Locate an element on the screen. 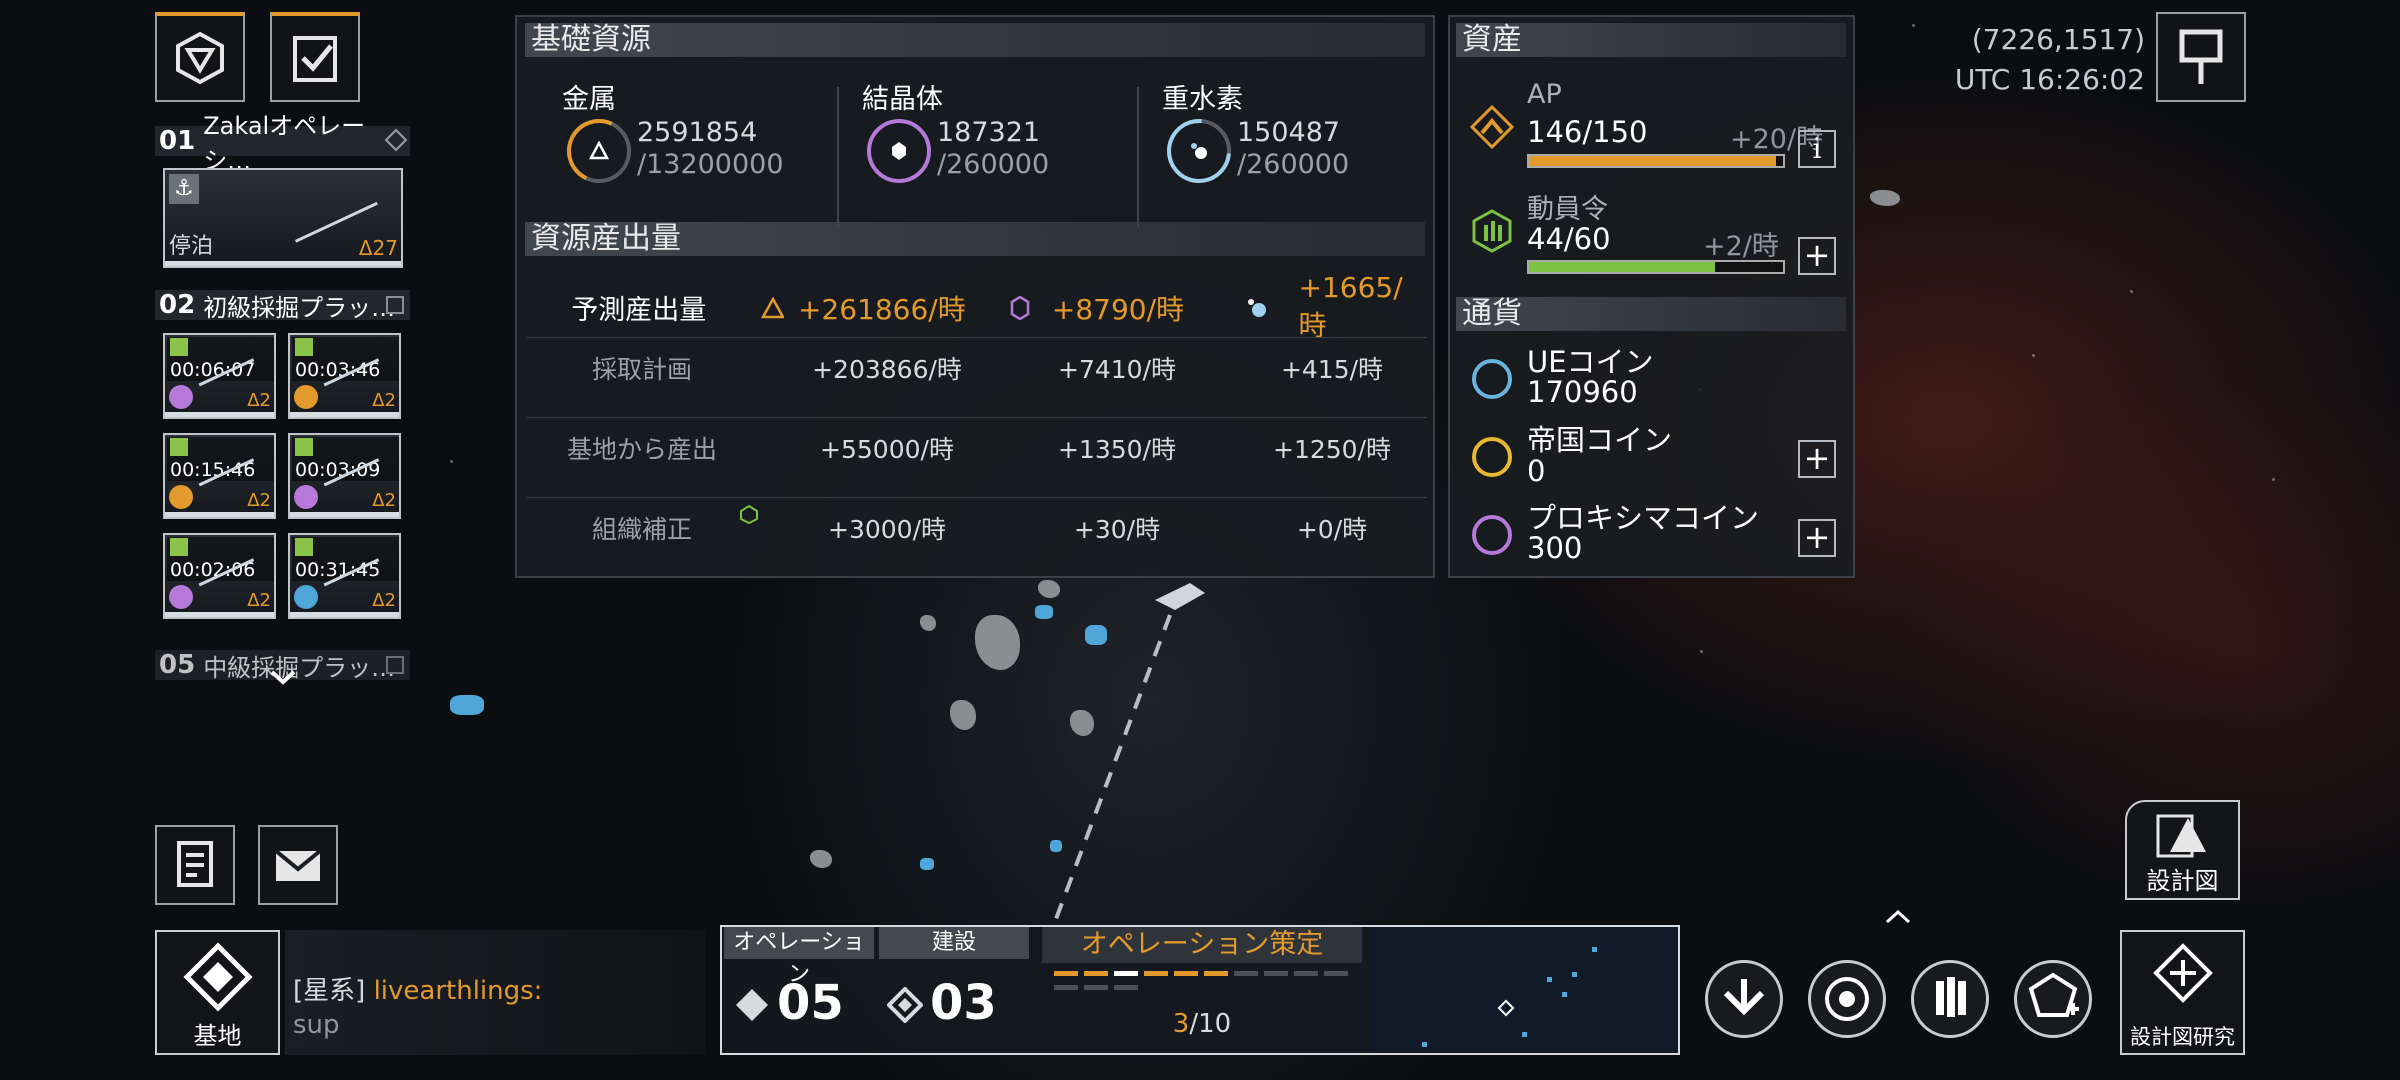 The image size is (2400, 1080). mobilize-add-button: + is located at coordinates (1817, 256).